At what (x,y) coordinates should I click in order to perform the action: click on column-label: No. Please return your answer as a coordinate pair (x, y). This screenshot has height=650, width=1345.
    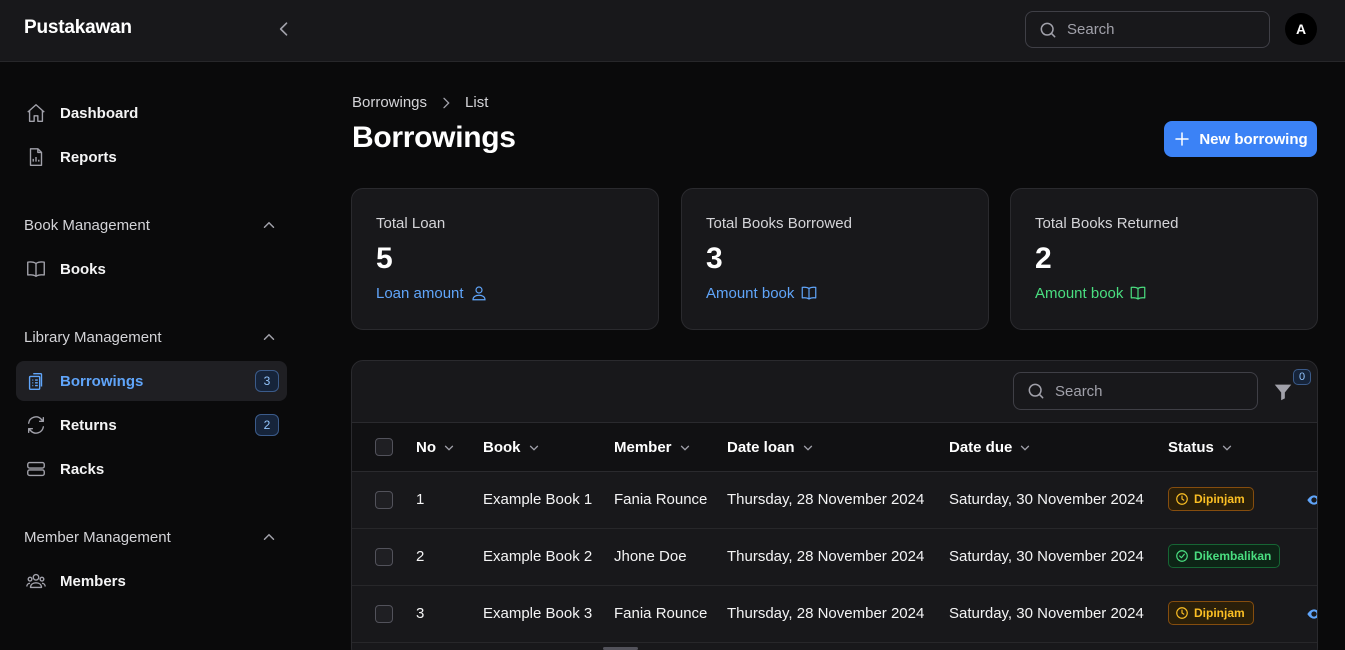
    Looking at the image, I should click on (426, 447).